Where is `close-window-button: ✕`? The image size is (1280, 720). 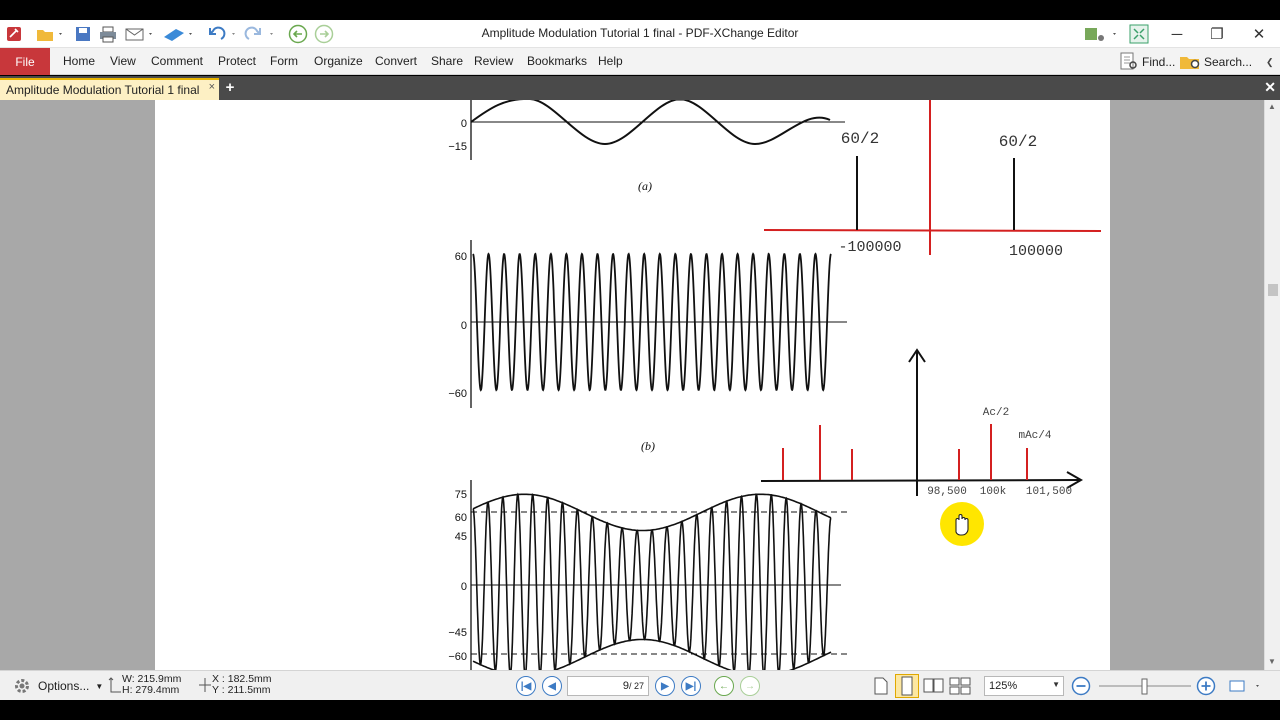
close-window-button: ✕ is located at coordinates (1259, 34).